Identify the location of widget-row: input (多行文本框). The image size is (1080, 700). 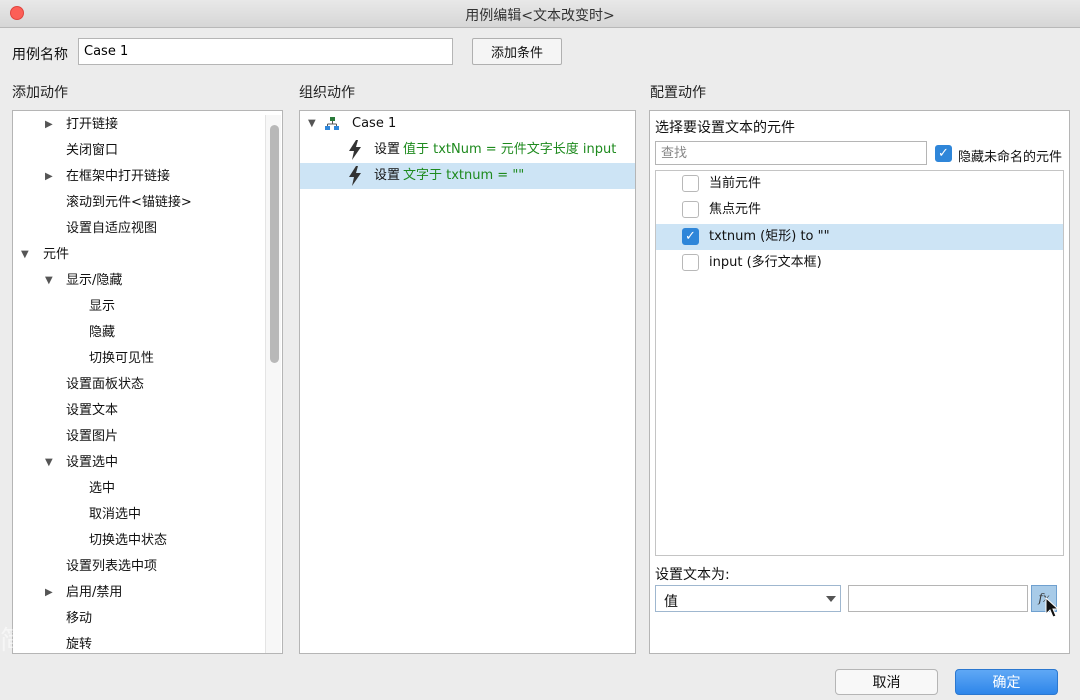
(859, 263).